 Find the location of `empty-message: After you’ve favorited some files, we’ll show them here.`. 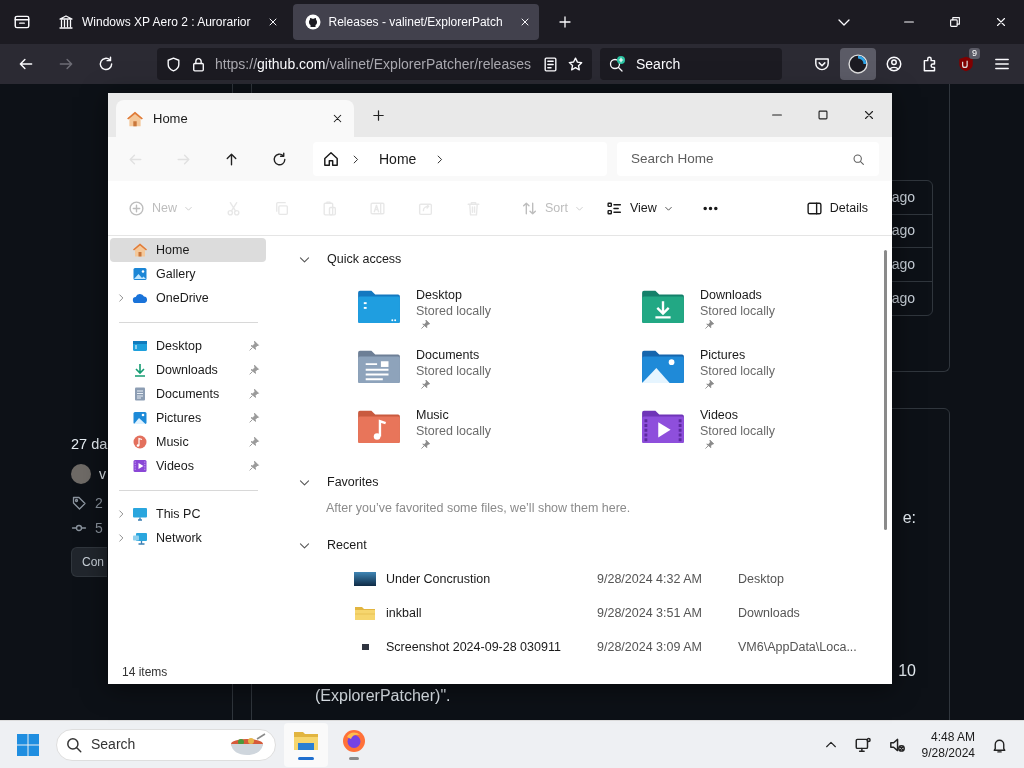

empty-message: After you’ve favorited some files, we’ll show them here. is located at coordinates (478, 508).